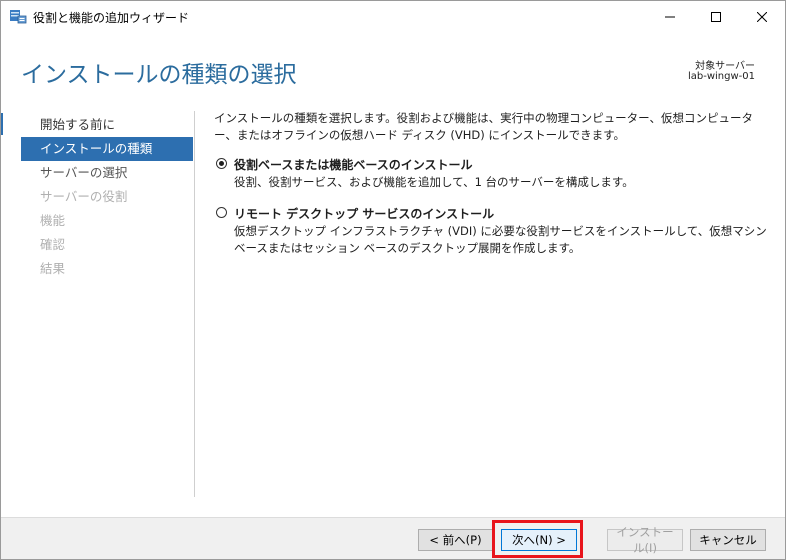 The height and width of the screenshot is (560, 786). I want to click on cancel-button: キャンセル, so click(728, 540).